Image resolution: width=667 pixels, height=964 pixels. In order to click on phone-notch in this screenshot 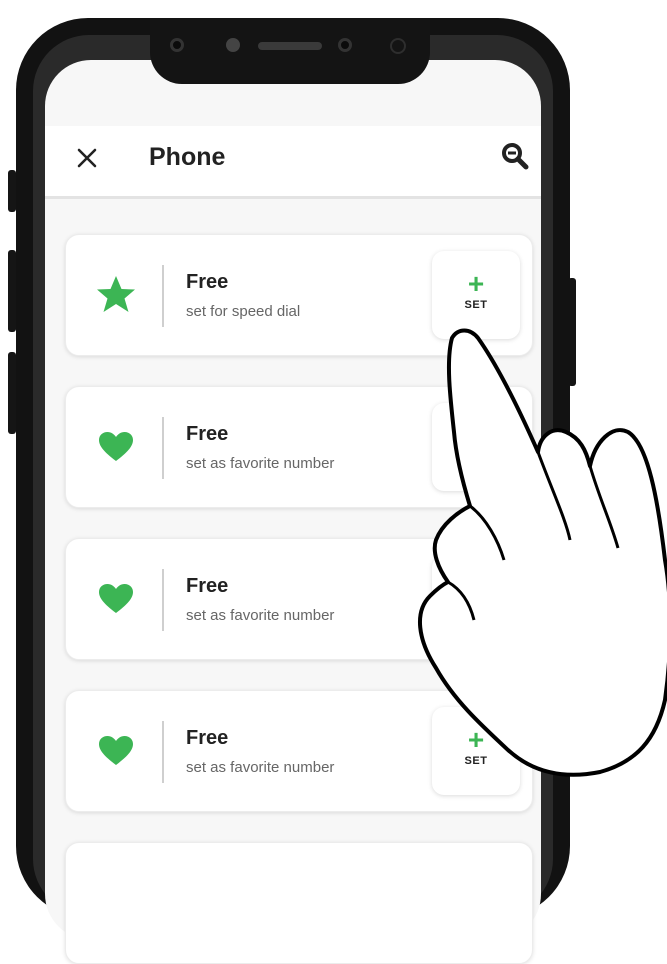, I will do `click(290, 51)`.